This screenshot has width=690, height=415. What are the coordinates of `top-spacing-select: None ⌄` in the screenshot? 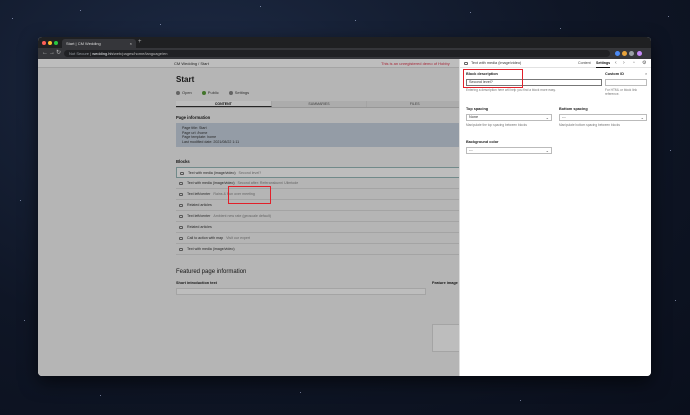 It's located at (509, 117).